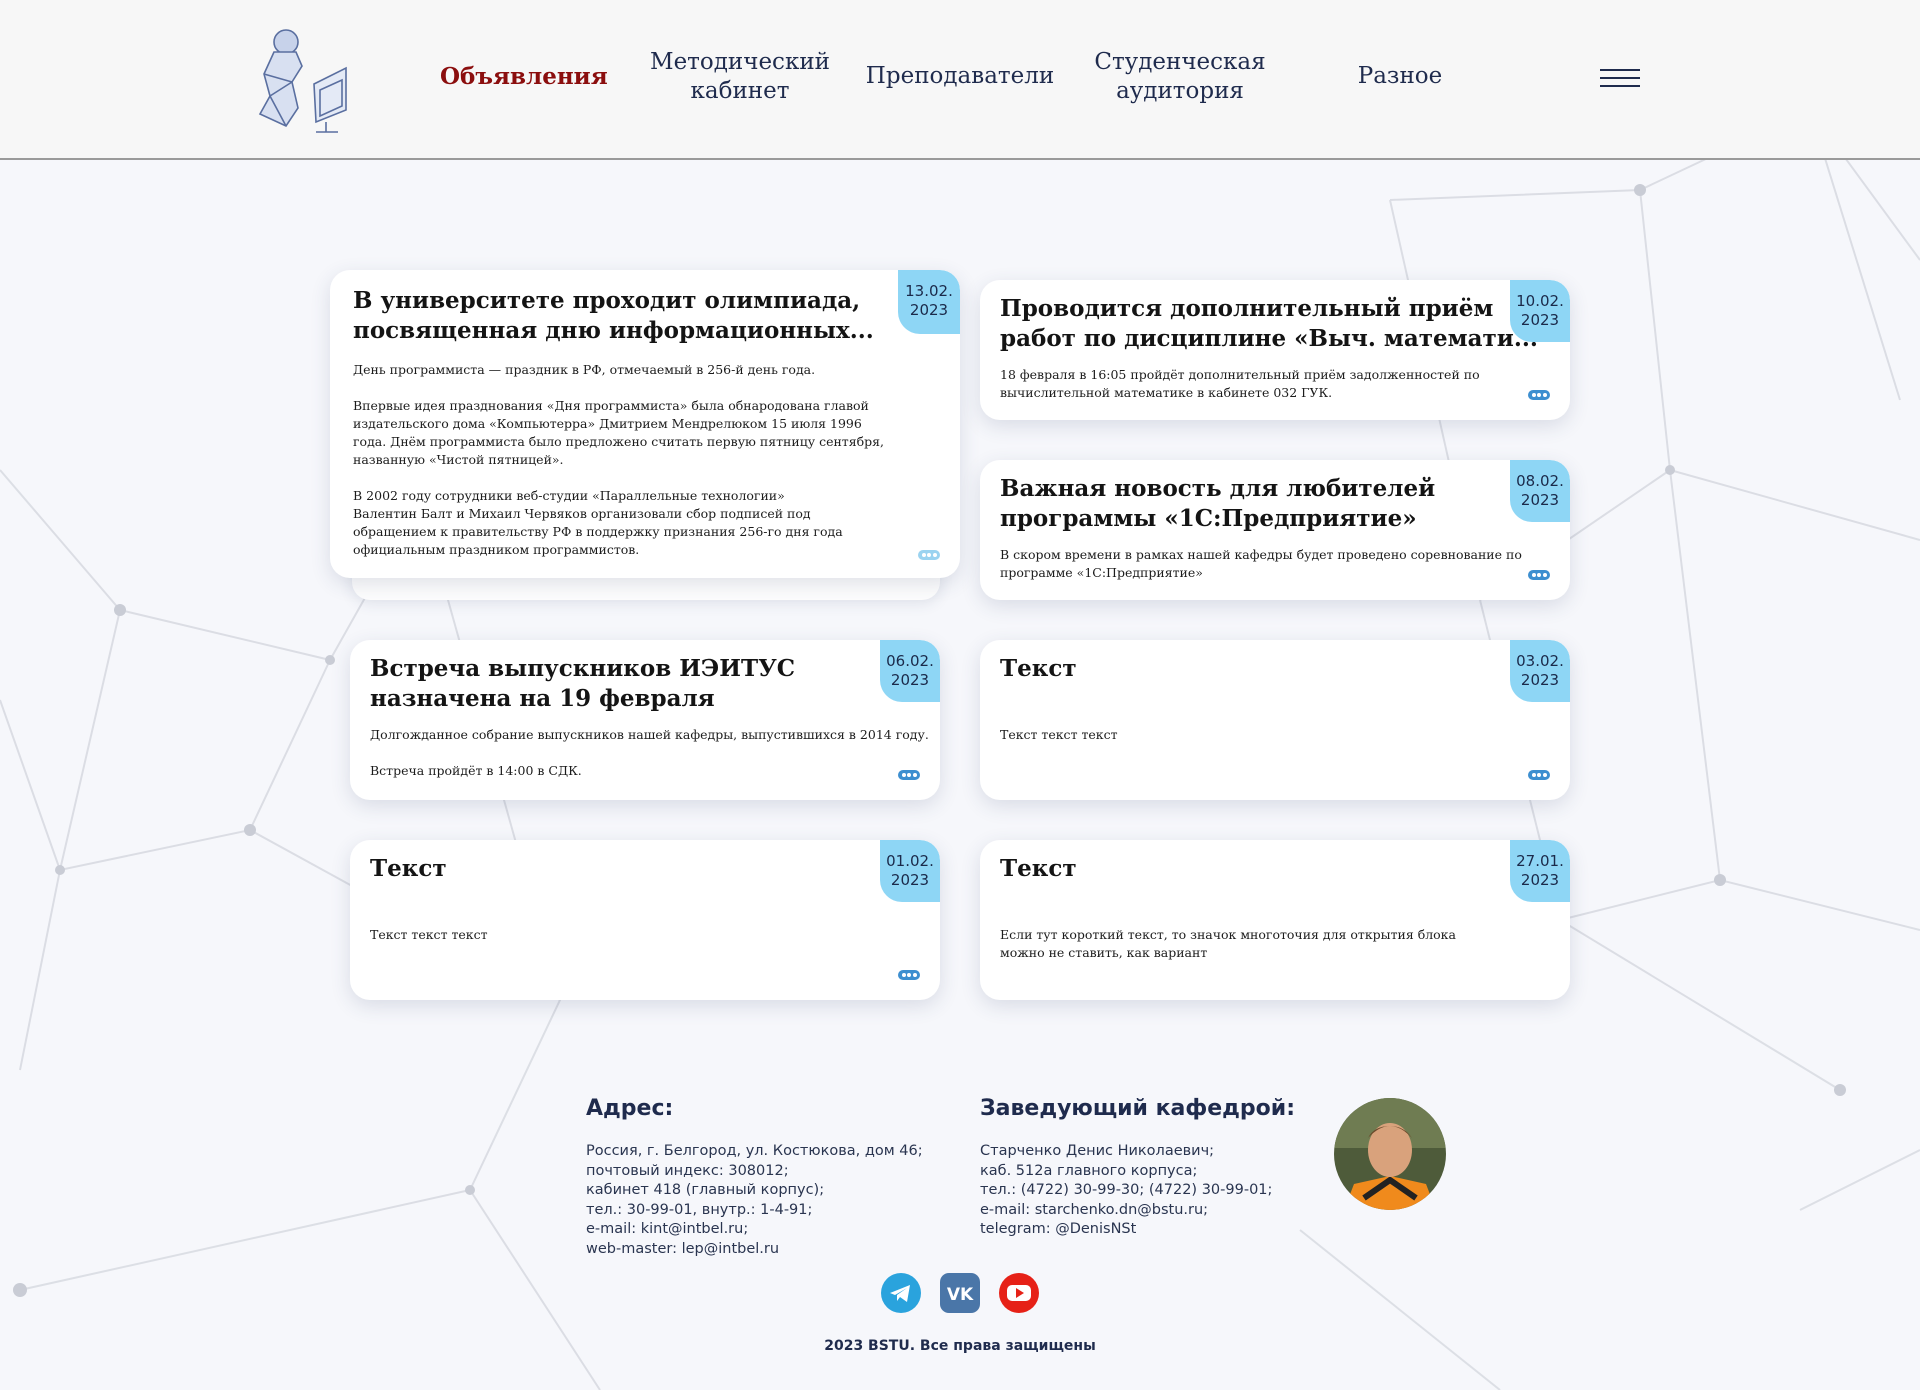 The height and width of the screenshot is (1390, 1920). I want to click on news-card-date: 27.01. 2023, so click(1540, 871).